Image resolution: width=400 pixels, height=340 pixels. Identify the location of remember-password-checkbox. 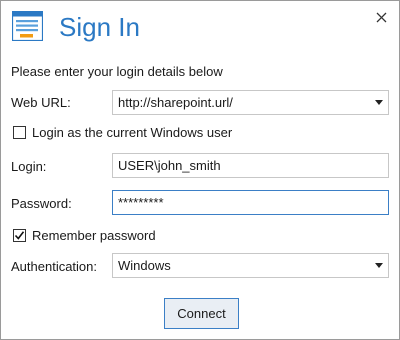
(19, 235).